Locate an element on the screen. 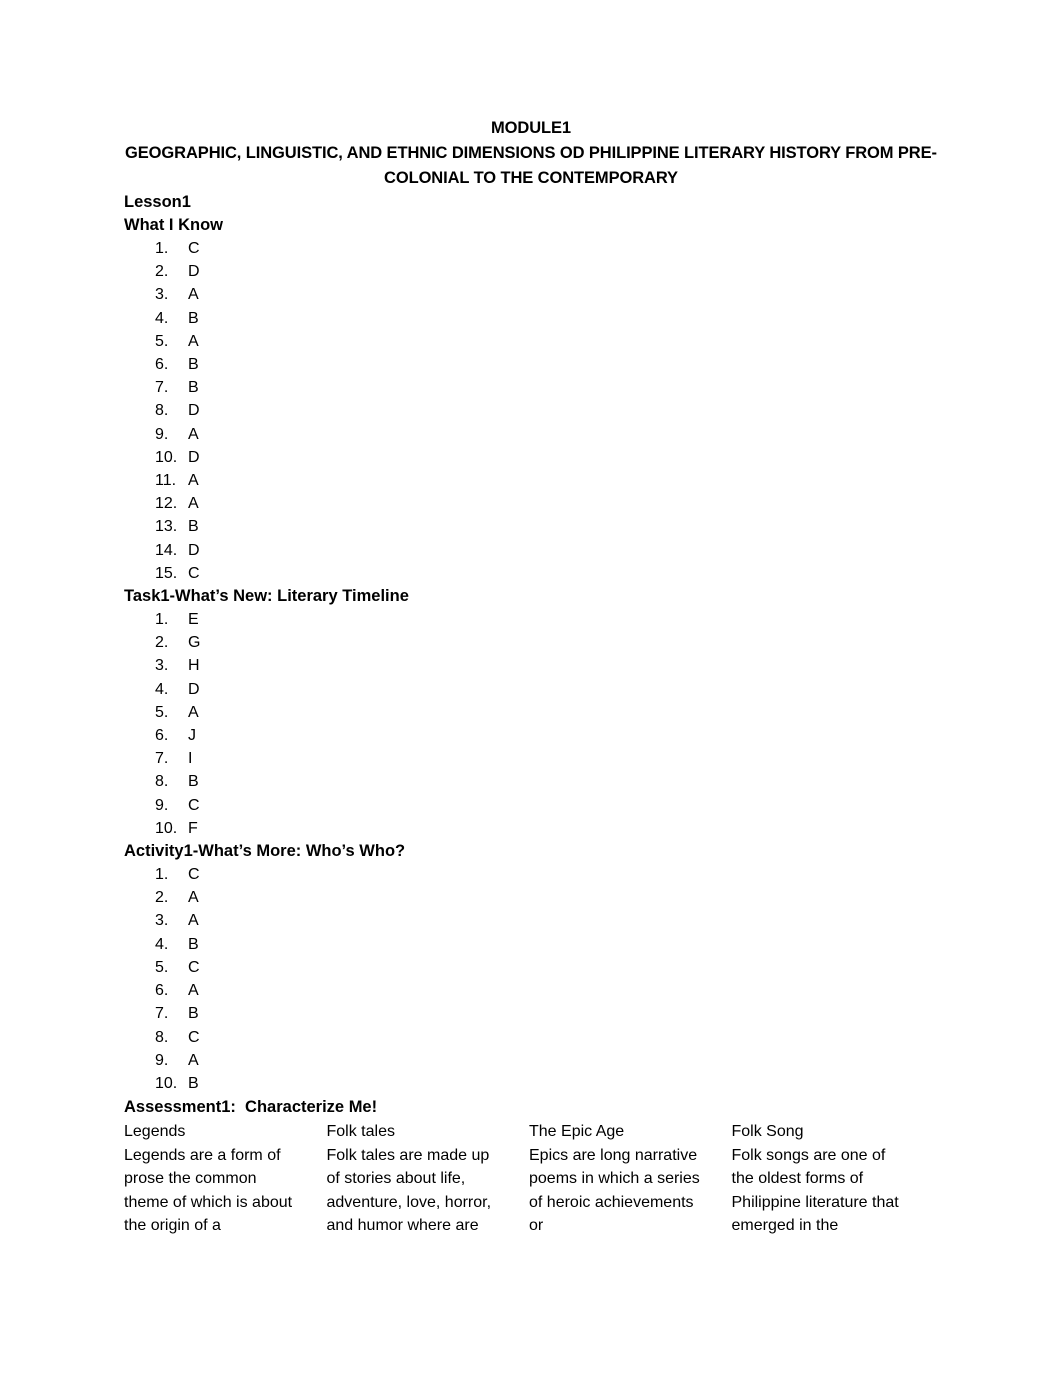 The height and width of the screenshot is (1377, 1062). answer-list-task1: 1. E 2. G 3. H 4. D 5. A 6. J 7. I 8. B 9. C 10. F is located at coordinates (531, 724).